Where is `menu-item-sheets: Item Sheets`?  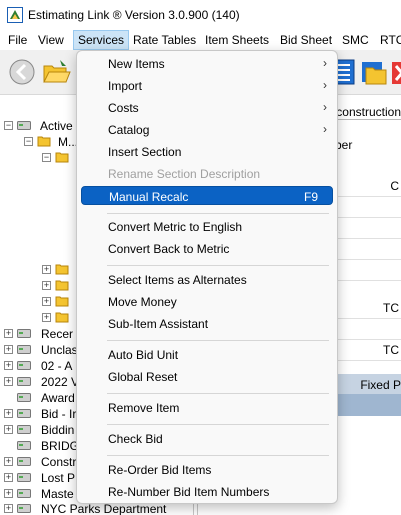 menu-item-sheets: Item Sheets is located at coordinates (237, 40).